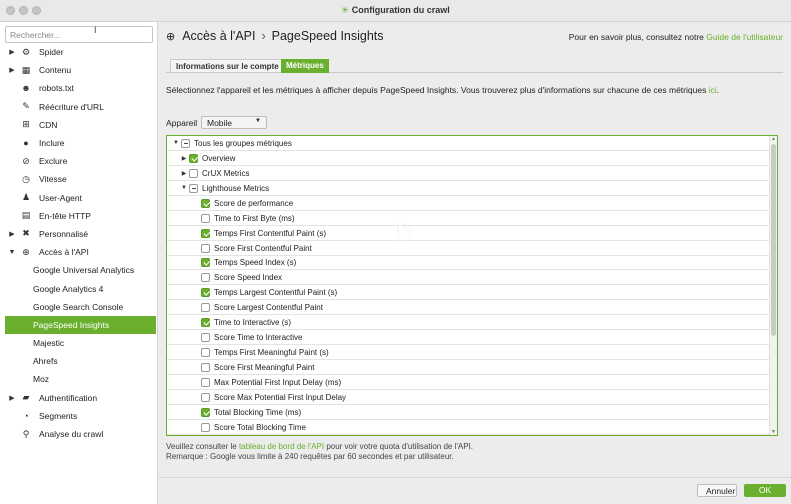 This screenshot has width=791, height=504. I want to click on sidebar-item-majestic: Majestic, so click(80, 343).